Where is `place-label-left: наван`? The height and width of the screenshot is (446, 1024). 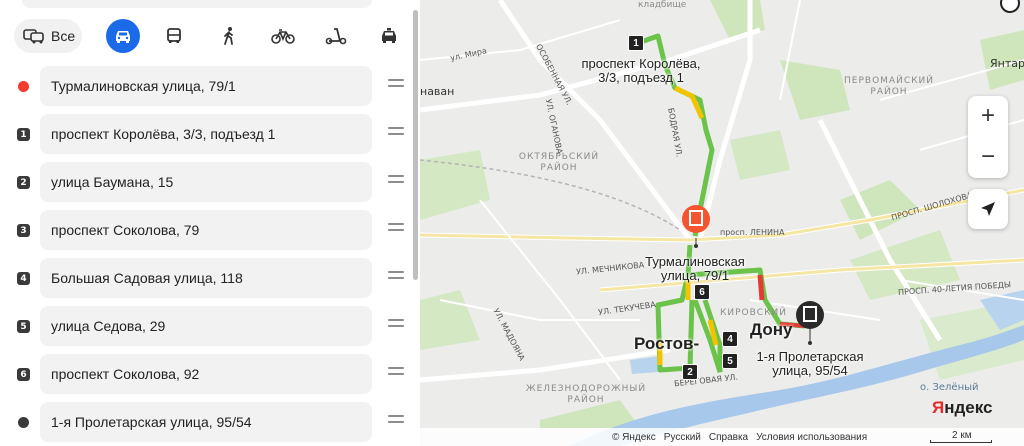
place-label-left: наван is located at coordinates (437, 91).